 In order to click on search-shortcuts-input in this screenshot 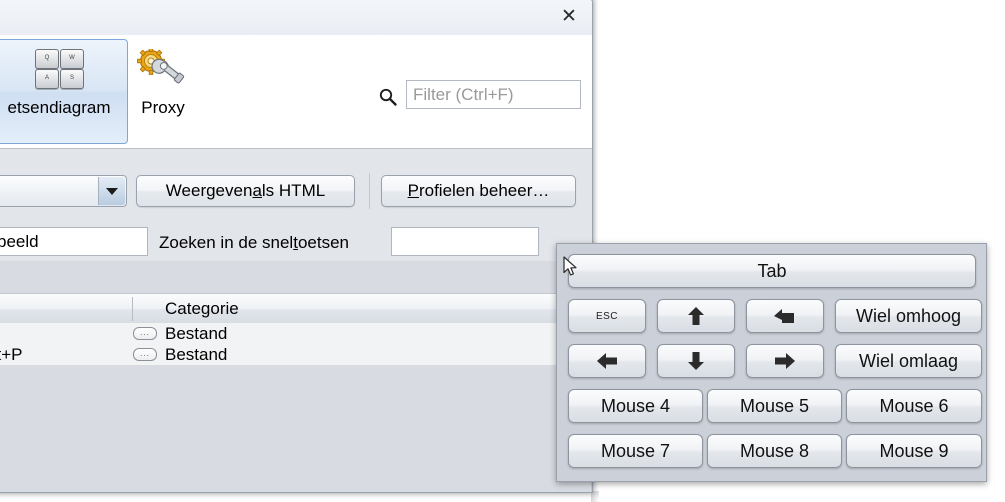, I will do `click(465, 241)`.